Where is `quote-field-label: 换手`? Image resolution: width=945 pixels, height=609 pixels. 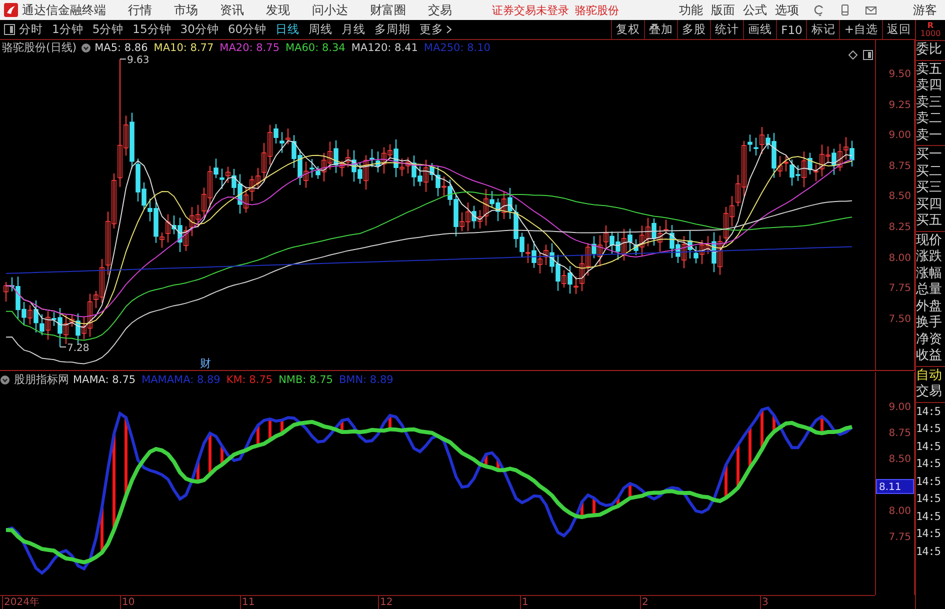
quote-field-label: 换手 is located at coordinates (929, 323).